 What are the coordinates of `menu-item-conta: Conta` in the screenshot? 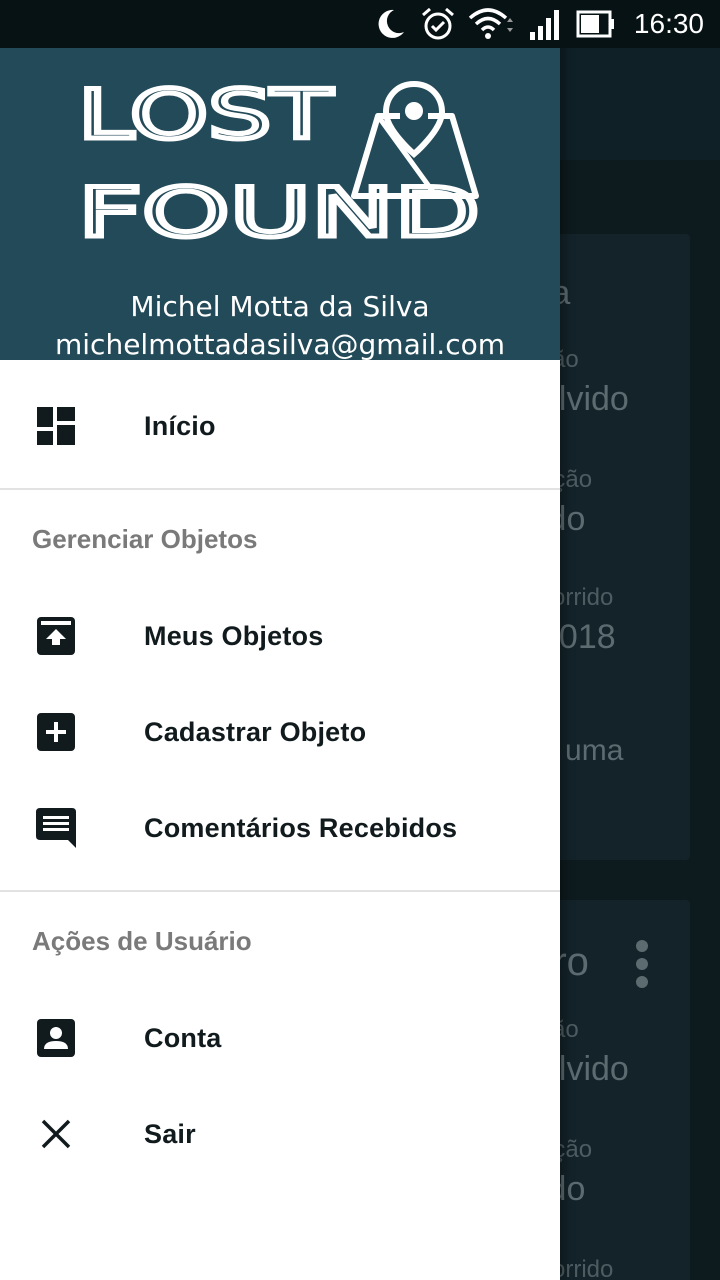 It's located at (280, 1038).